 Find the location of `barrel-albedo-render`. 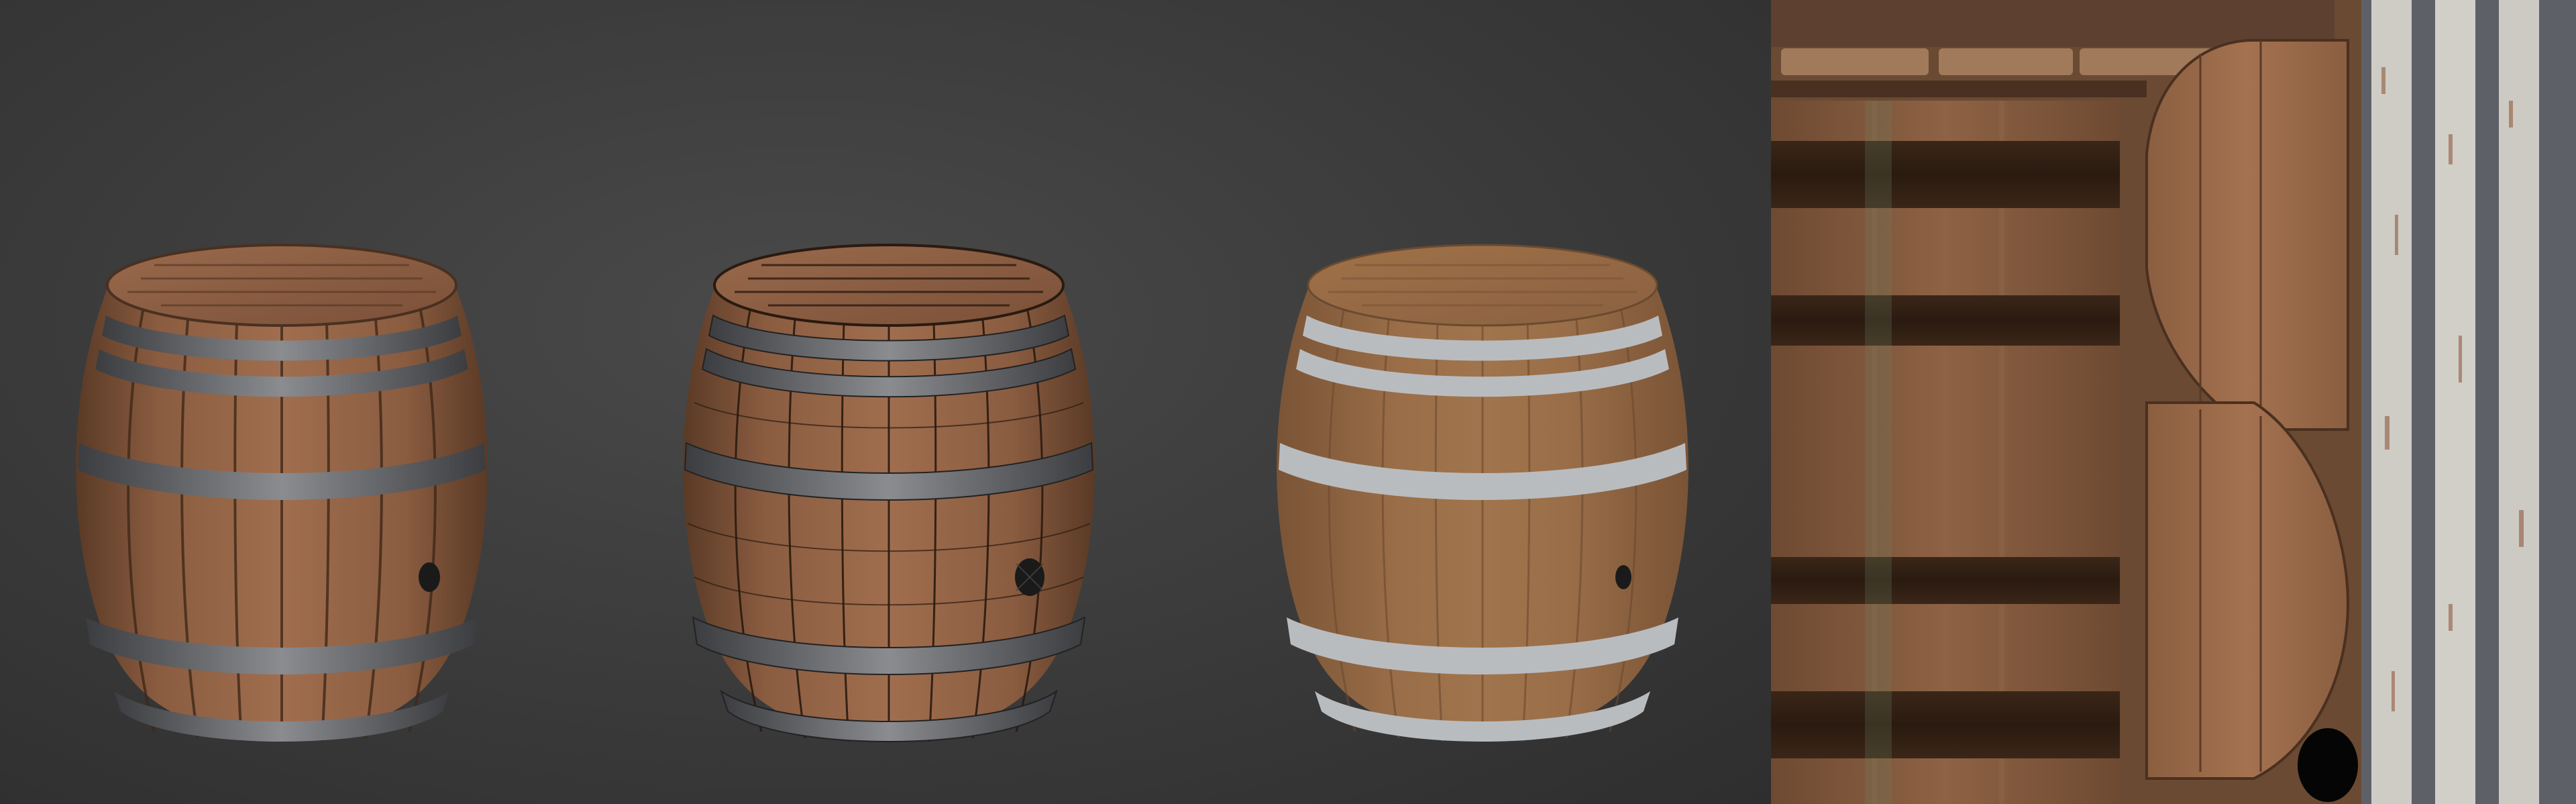

barrel-albedo-render is located at coordinates (1482, 493).